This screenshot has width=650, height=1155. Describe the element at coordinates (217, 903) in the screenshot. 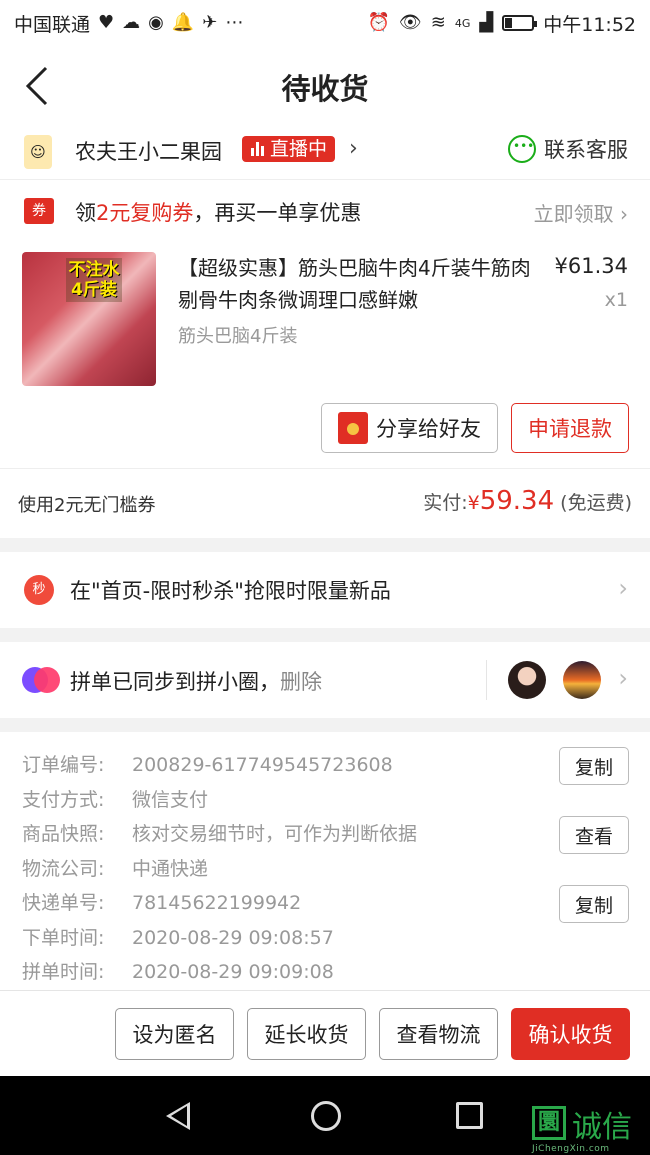

I see `order-info-value: 78145622199942` at that location.